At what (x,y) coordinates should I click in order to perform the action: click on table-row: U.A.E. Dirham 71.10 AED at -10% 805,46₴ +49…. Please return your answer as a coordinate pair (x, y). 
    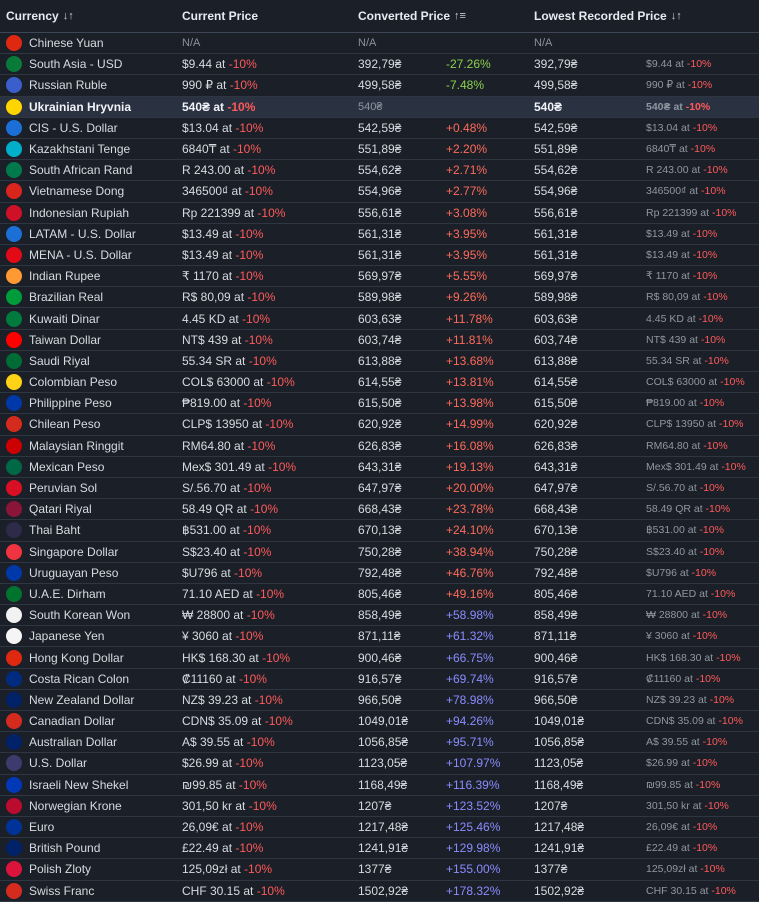
    Looking at the image, I should click on (379, 595).